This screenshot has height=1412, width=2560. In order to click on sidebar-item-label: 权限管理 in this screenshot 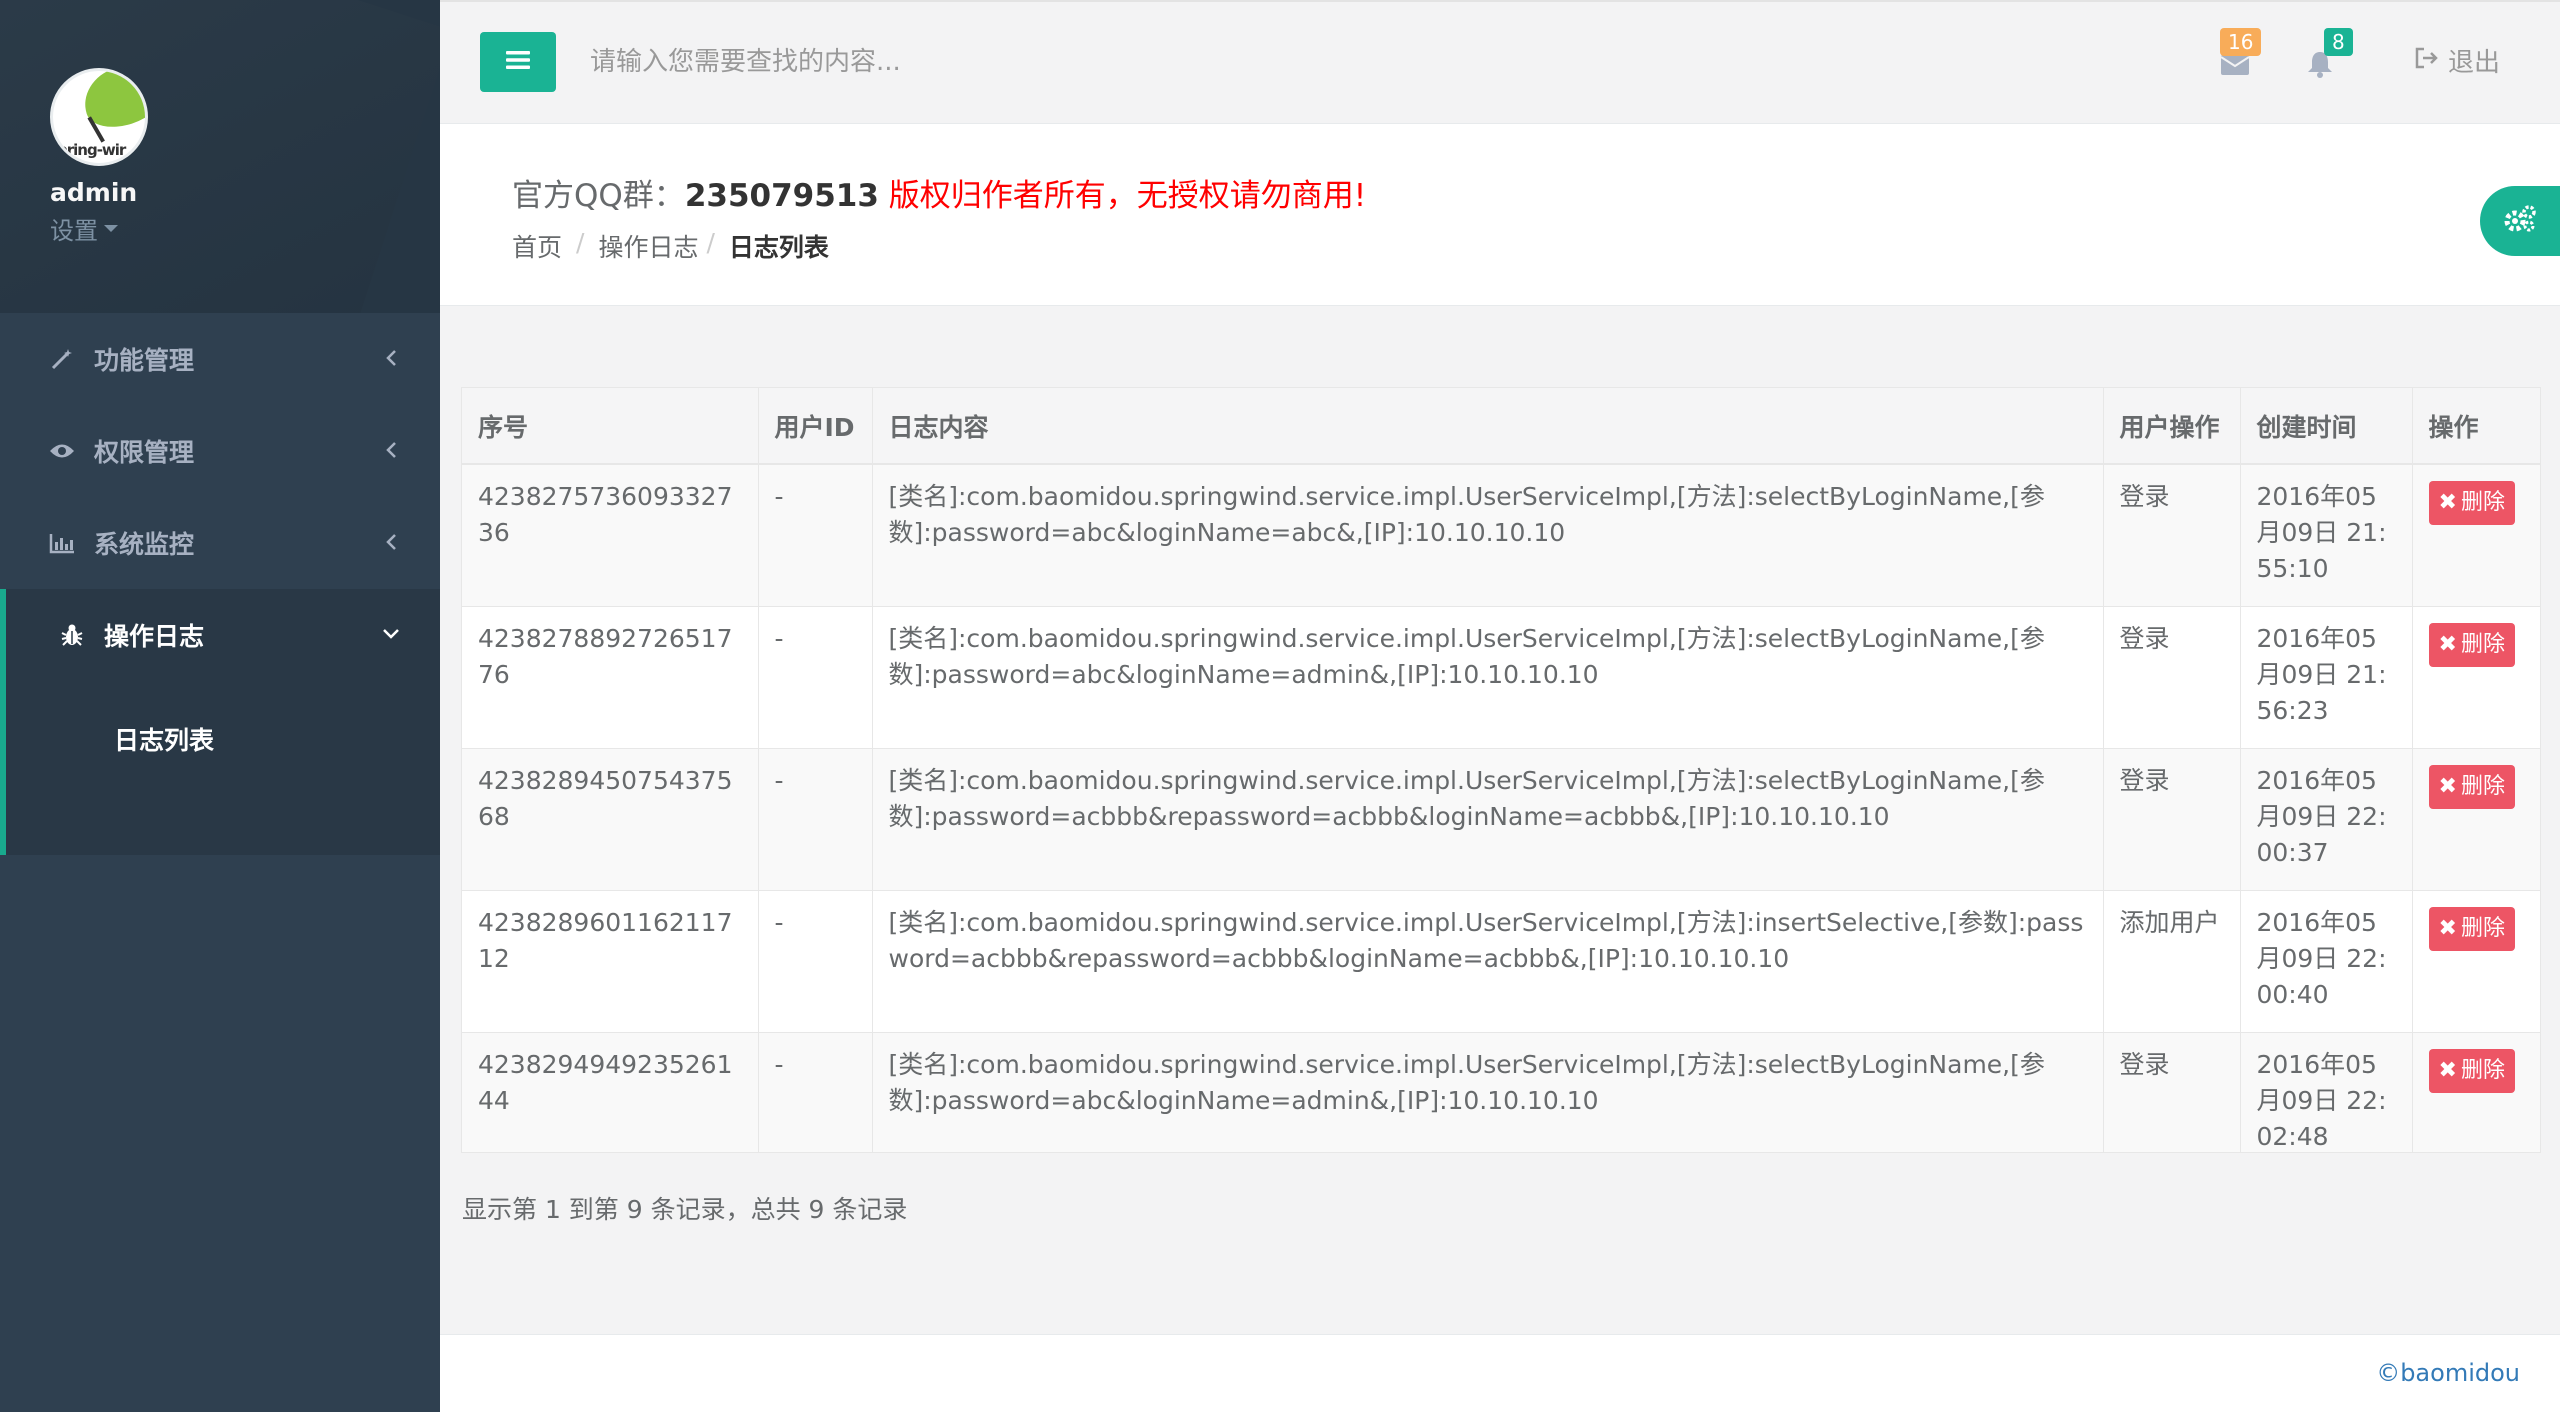, I will do `click(144, 452)`.